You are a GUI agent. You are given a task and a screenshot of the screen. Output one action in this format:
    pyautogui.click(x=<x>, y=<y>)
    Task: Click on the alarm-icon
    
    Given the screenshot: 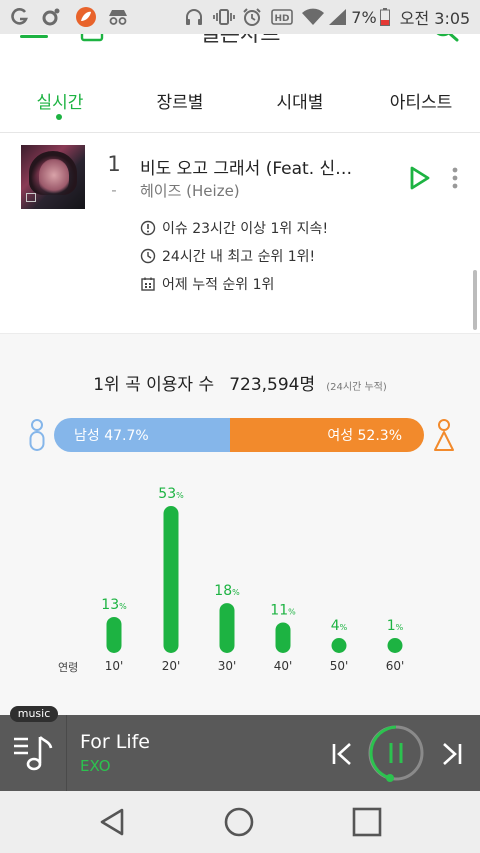 What is the action you would take?
    pyautogui.click(x=252, y=17)
    